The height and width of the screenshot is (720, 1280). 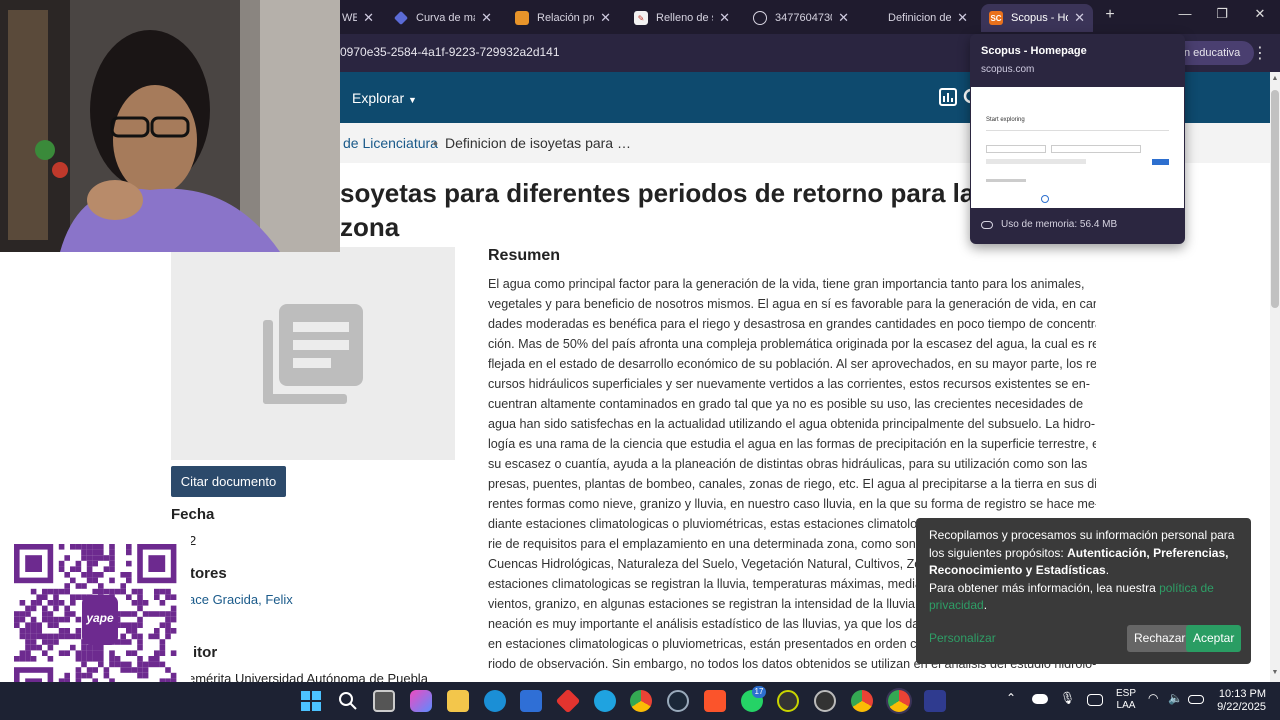 What do you see at coordinates (1096, 149) in the screenshot?
I see `preview-field` at bounding box center [1096, 149].